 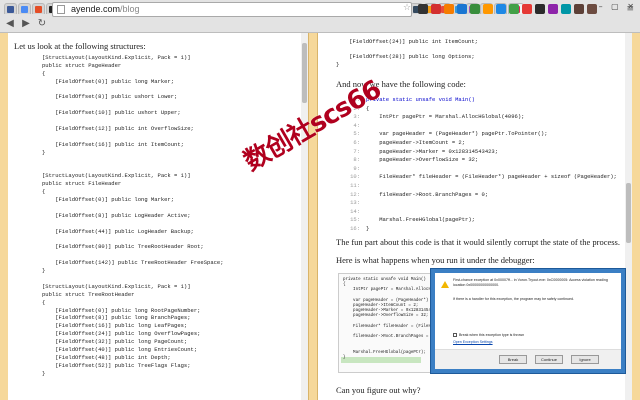 I want to click on break-button: Break, so click(x=513, y=359).